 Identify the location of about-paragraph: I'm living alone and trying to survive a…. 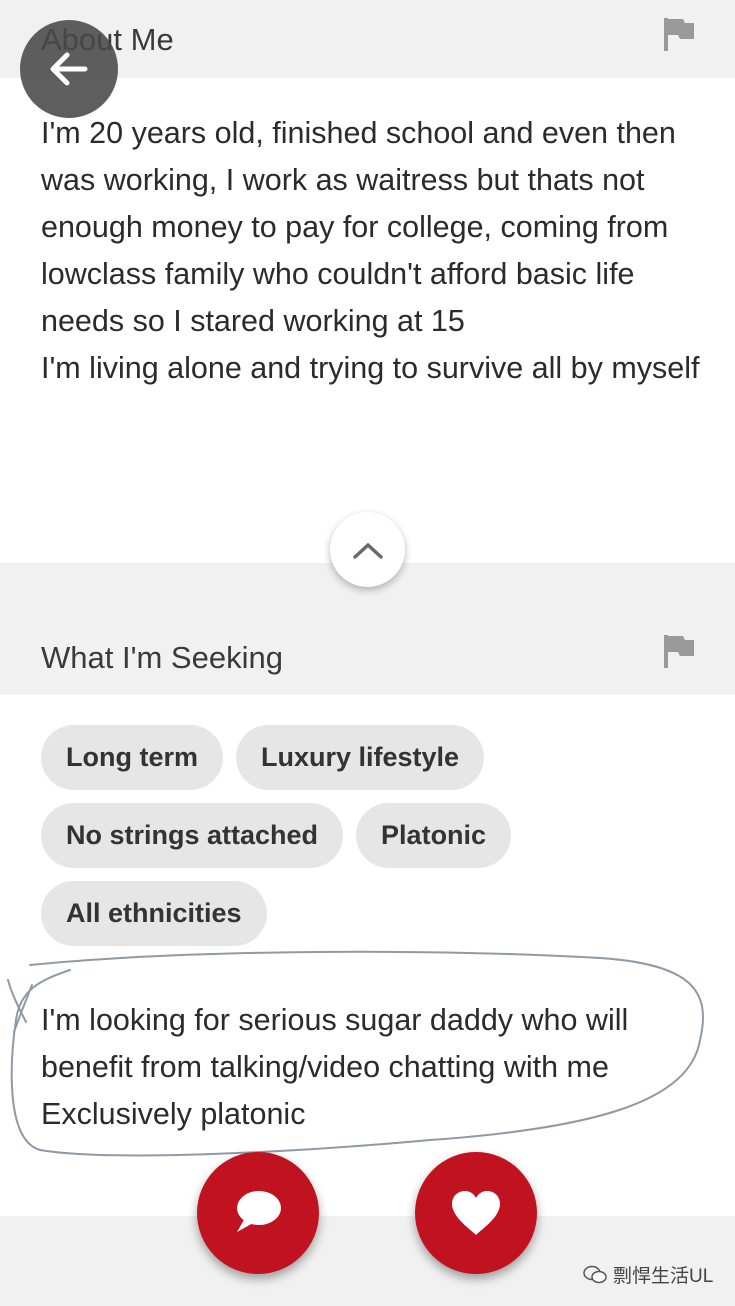
(370, 368).